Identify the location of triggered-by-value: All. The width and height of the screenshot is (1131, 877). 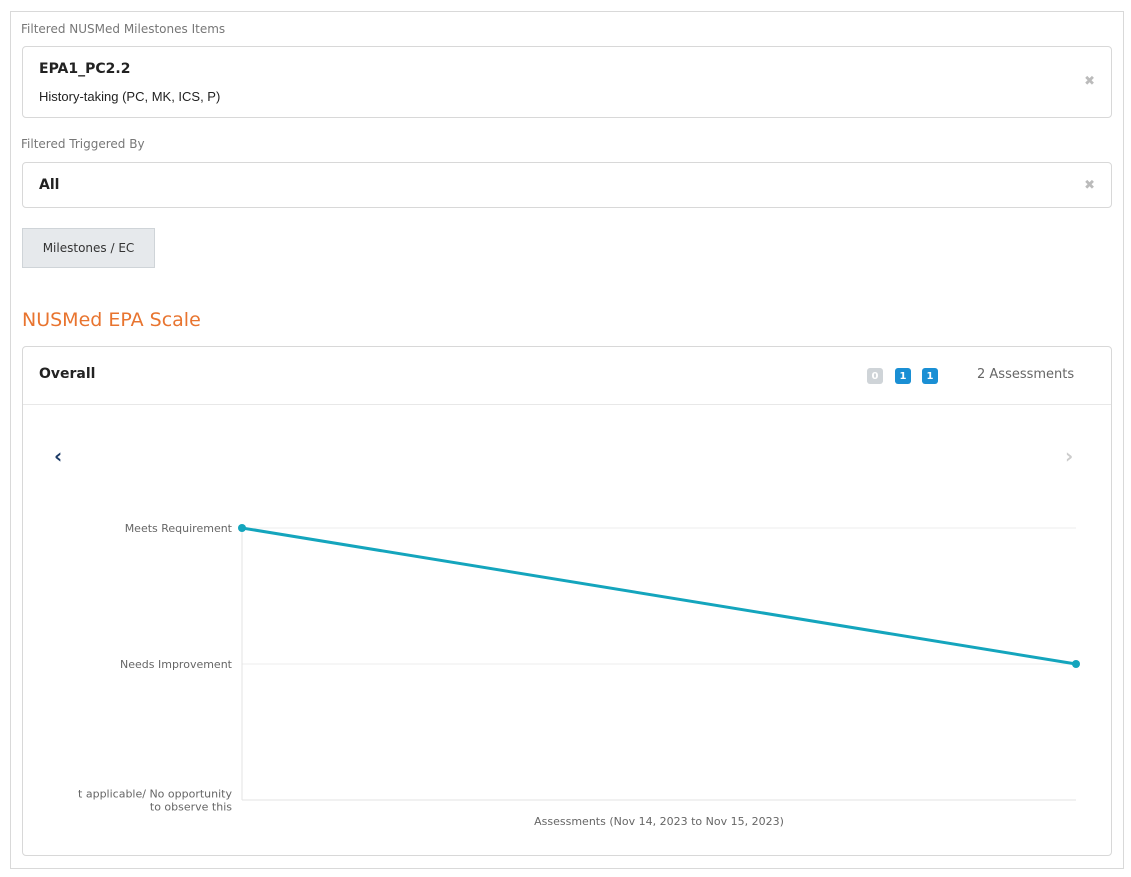
(49, 185).